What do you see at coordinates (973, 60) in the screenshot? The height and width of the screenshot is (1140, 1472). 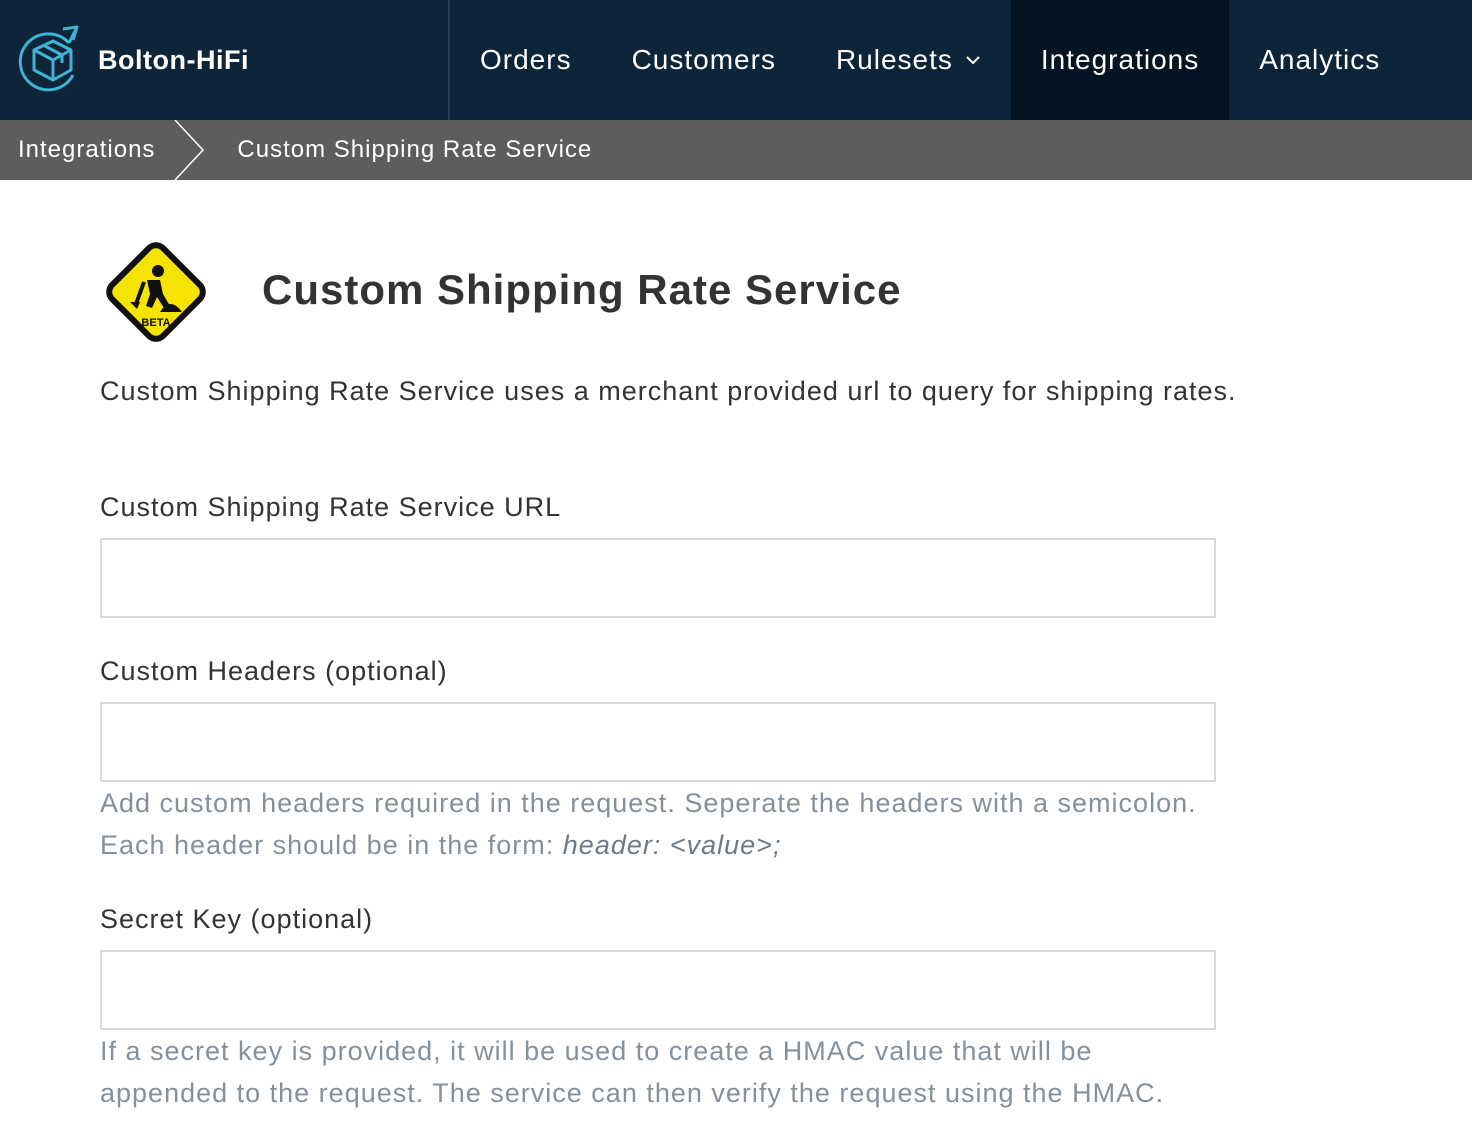 I see `chevron-down-icon` at bounding box center [973, 60].